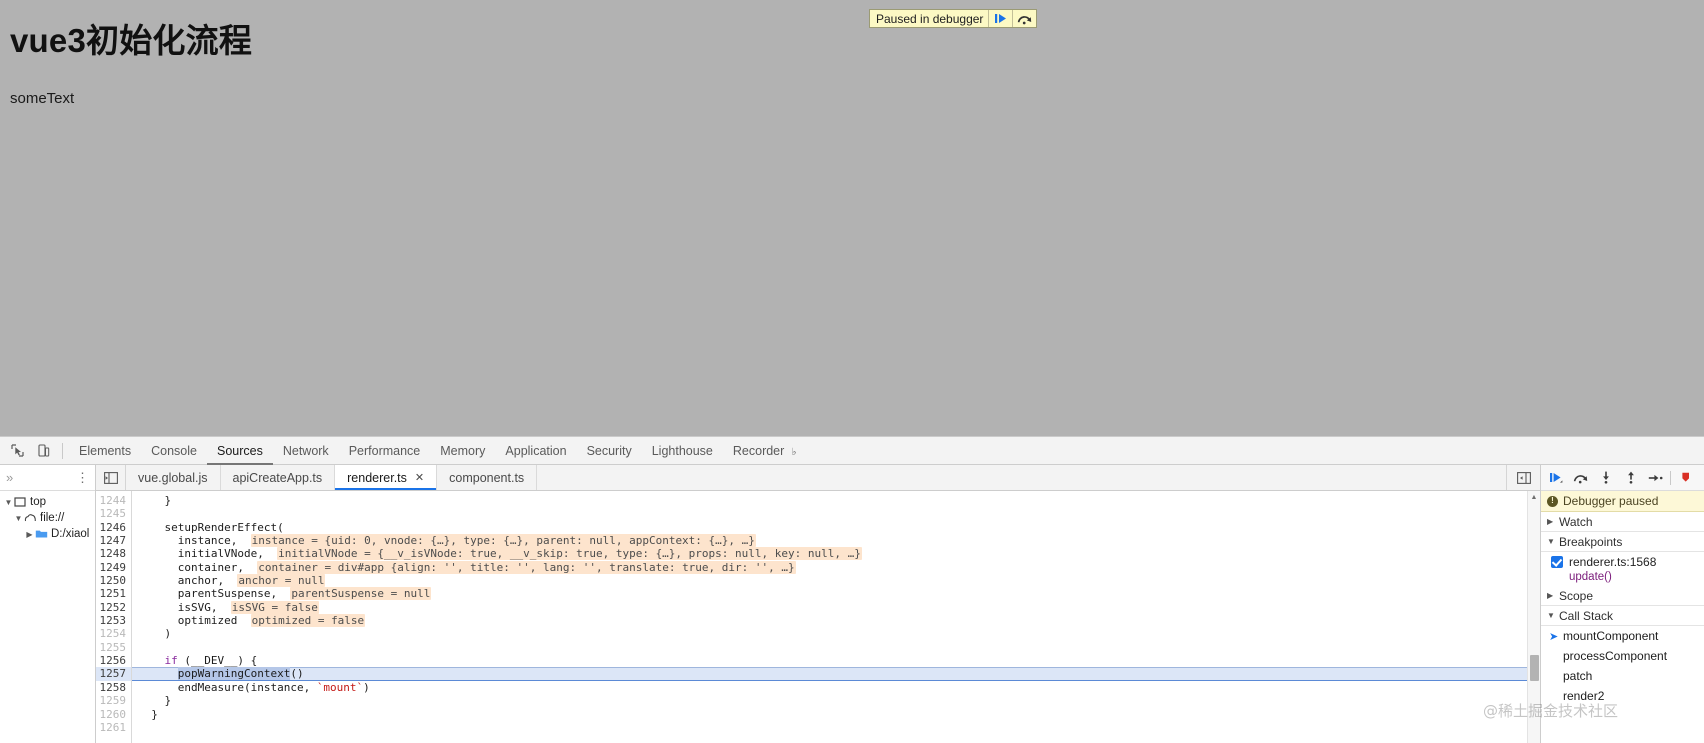  I want to click on tab-application: Application, so click(535, 451).